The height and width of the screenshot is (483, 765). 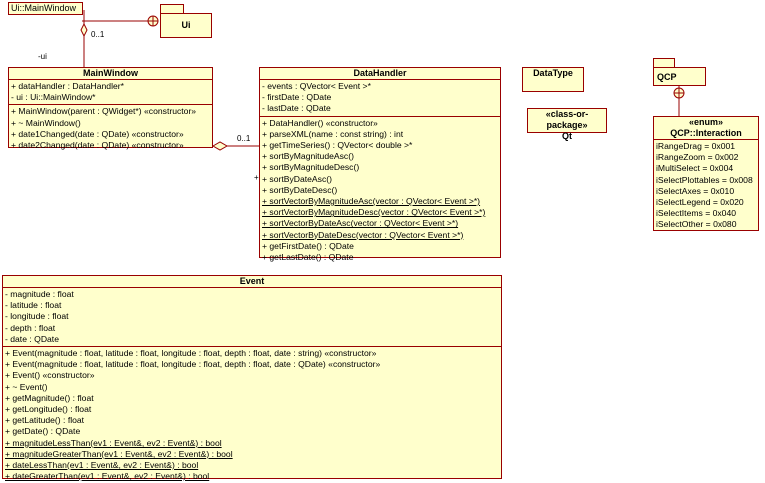 What do you see at coordinates (695, 190) in the screenshot?
I see `interaction-literal: iSelectAxes = 0x010` at bounding box center [695, 190].